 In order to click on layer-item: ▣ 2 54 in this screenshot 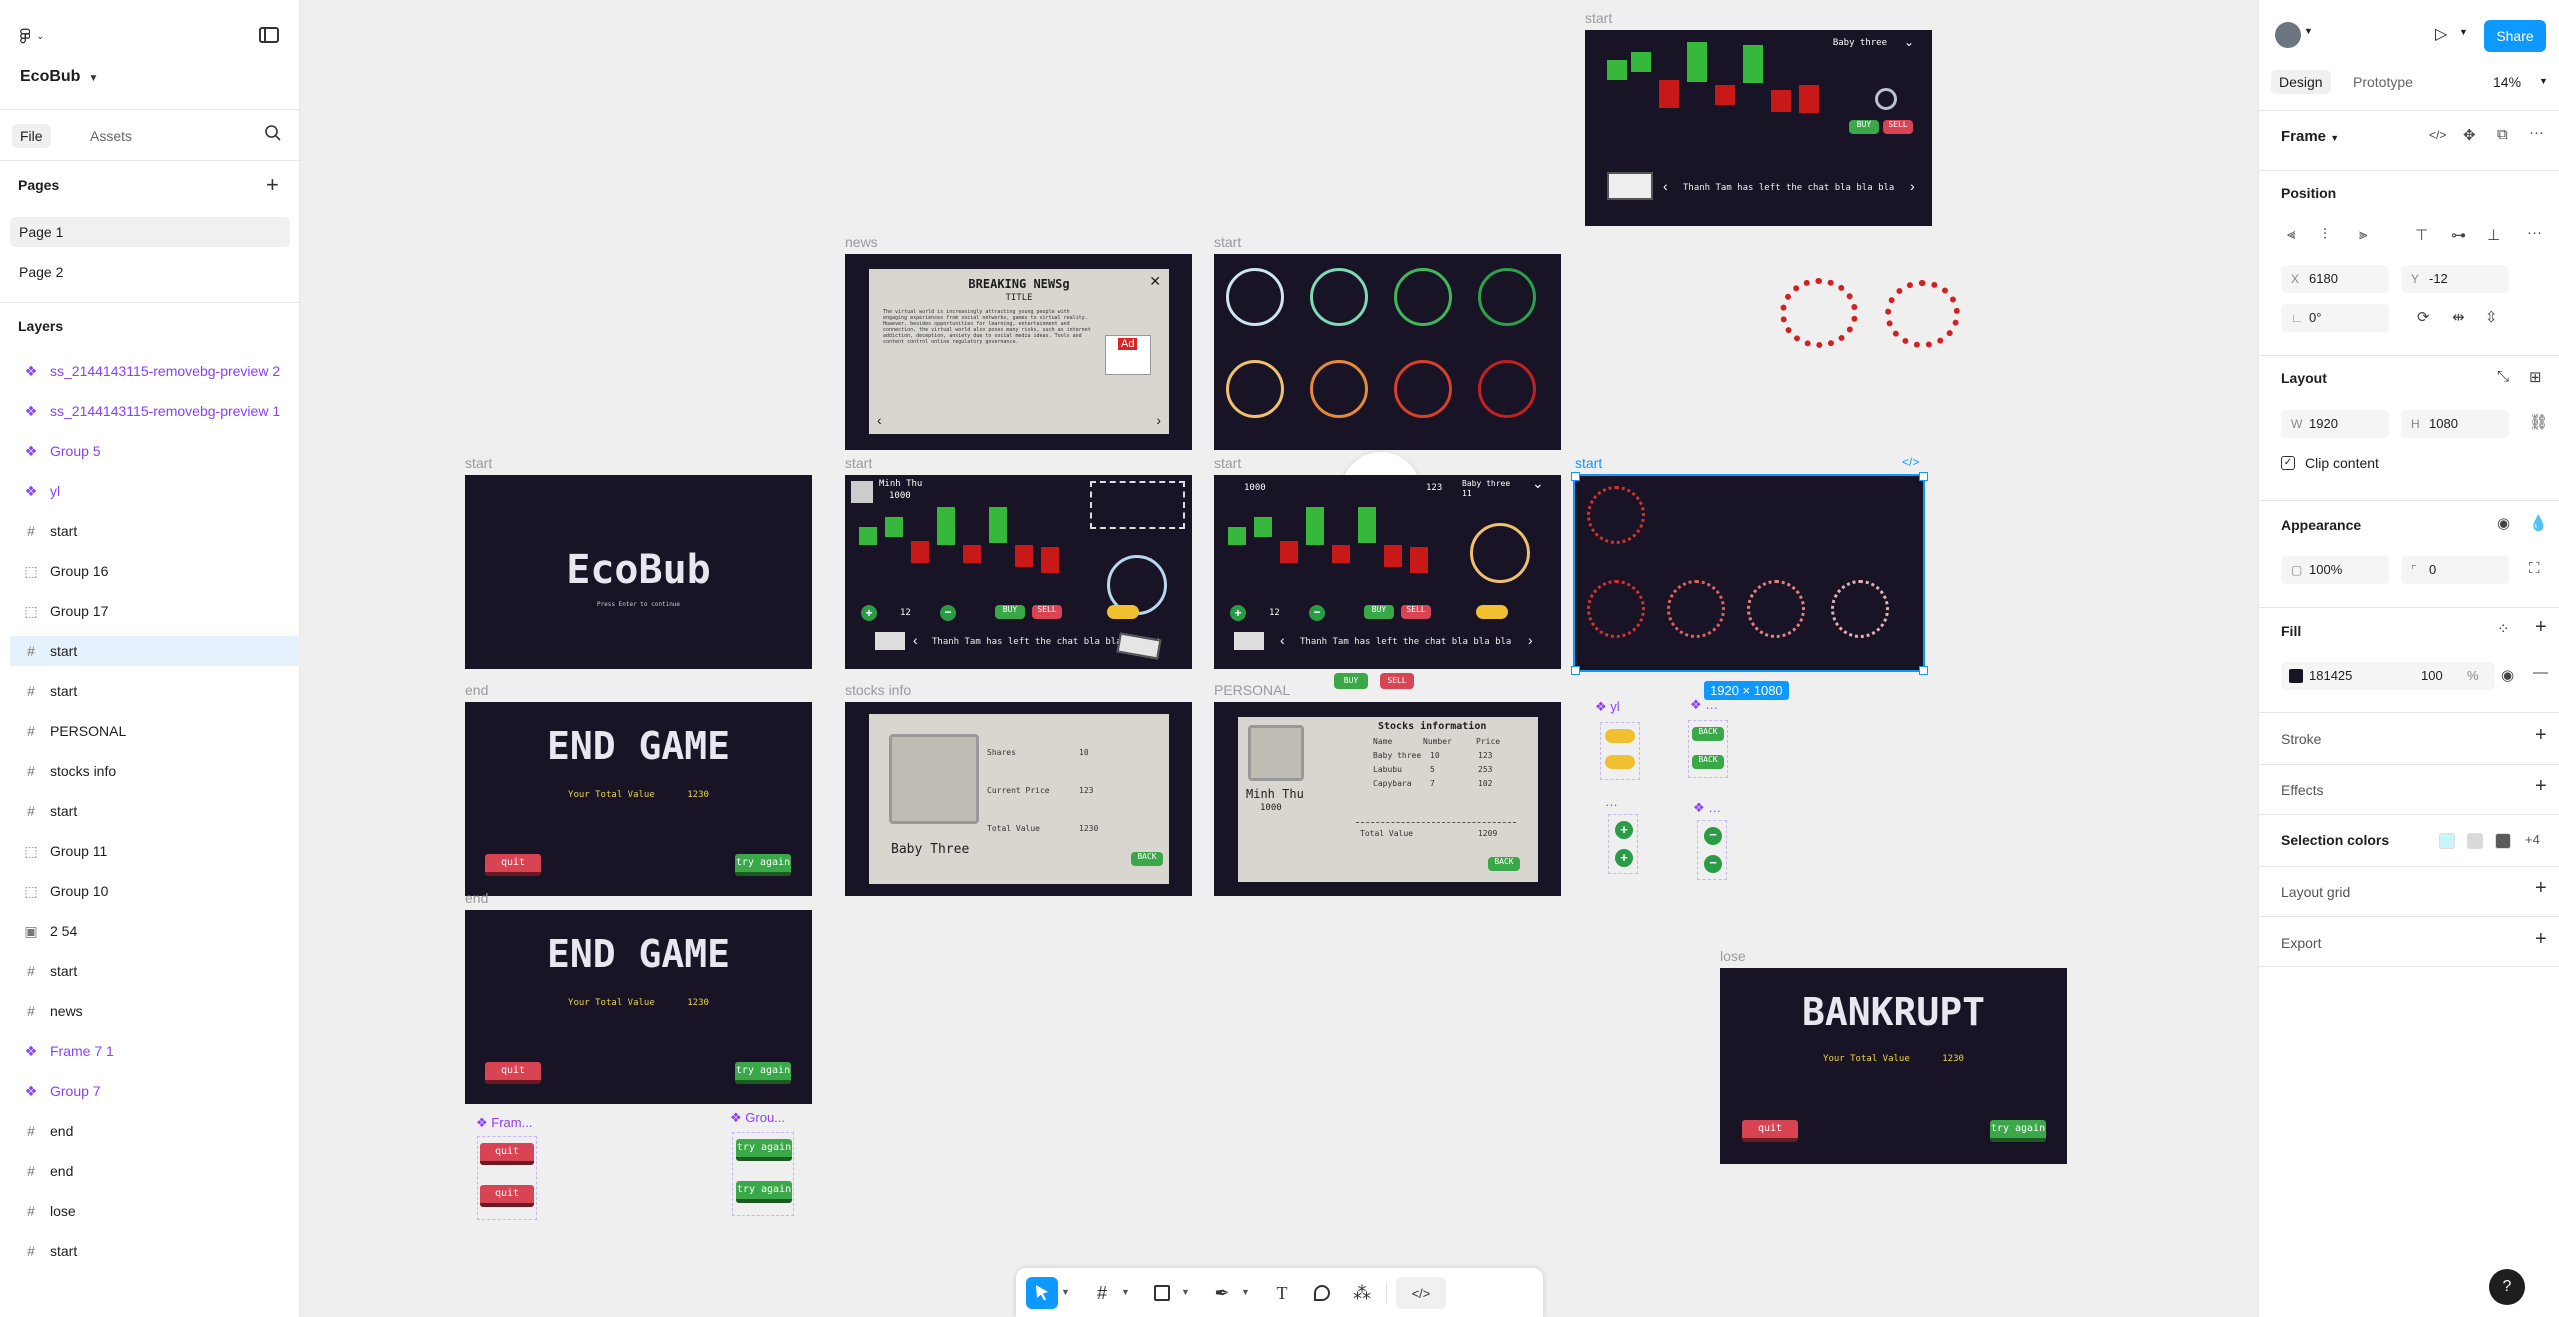, I will do `click(155, 931)`.